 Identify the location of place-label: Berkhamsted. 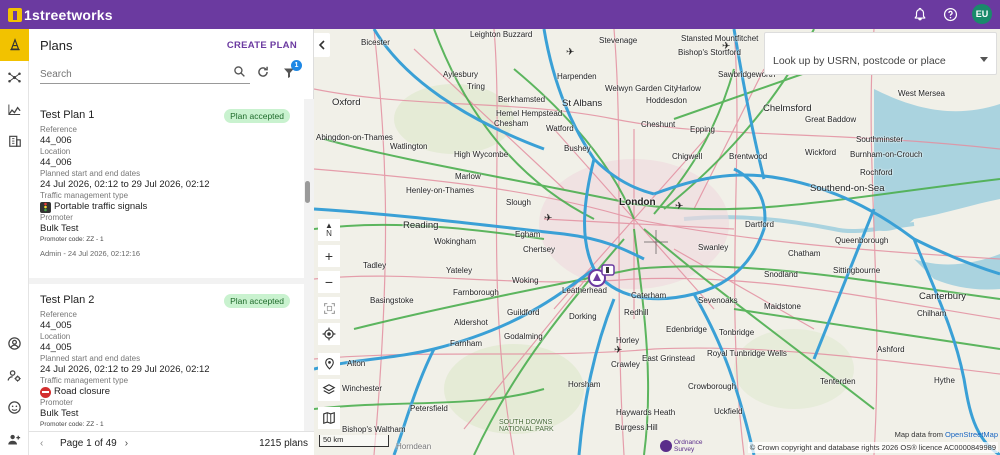
(522, 99).